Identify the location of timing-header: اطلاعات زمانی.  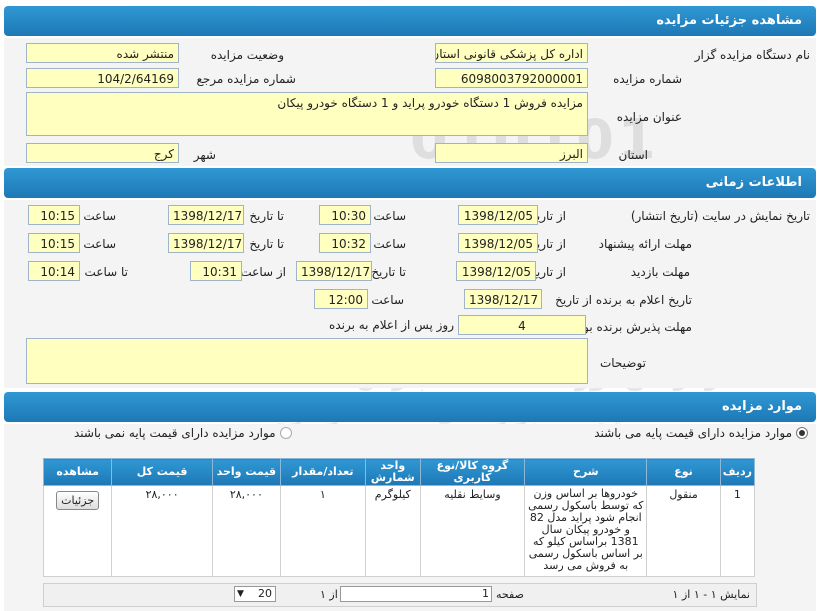
(410, 183).